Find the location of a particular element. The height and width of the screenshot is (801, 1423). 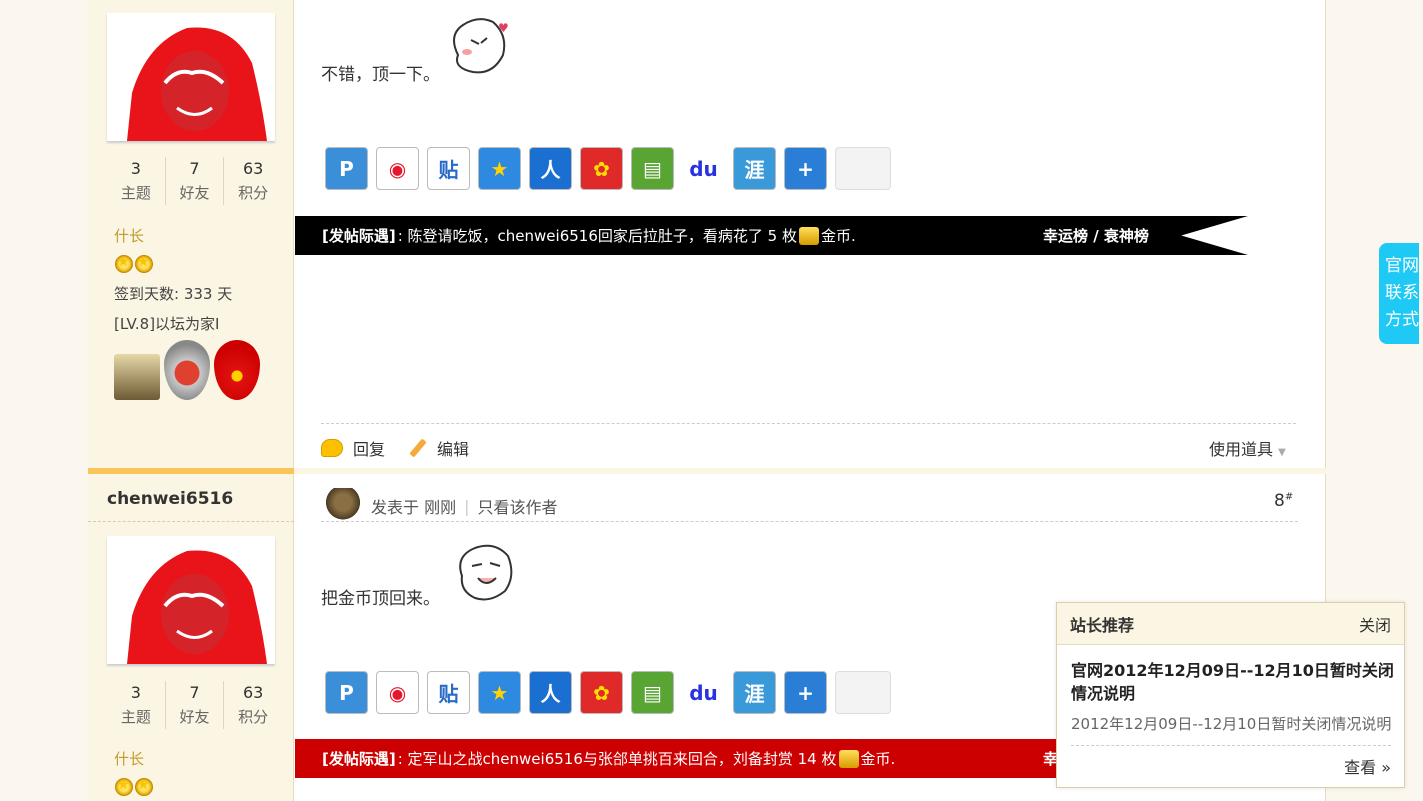

stat-label: 积分 is located at coordinates (253, 193).